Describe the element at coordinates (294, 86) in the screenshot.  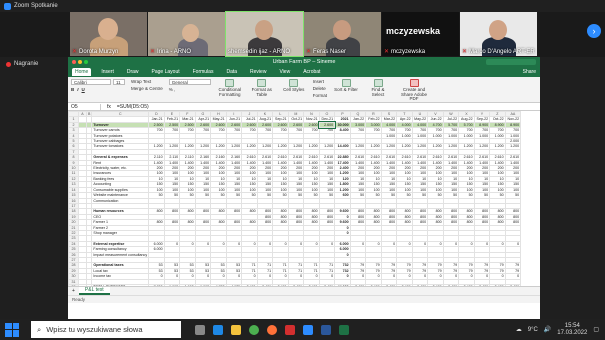
I see `cell-styles-button: Cell Styles` at that location.